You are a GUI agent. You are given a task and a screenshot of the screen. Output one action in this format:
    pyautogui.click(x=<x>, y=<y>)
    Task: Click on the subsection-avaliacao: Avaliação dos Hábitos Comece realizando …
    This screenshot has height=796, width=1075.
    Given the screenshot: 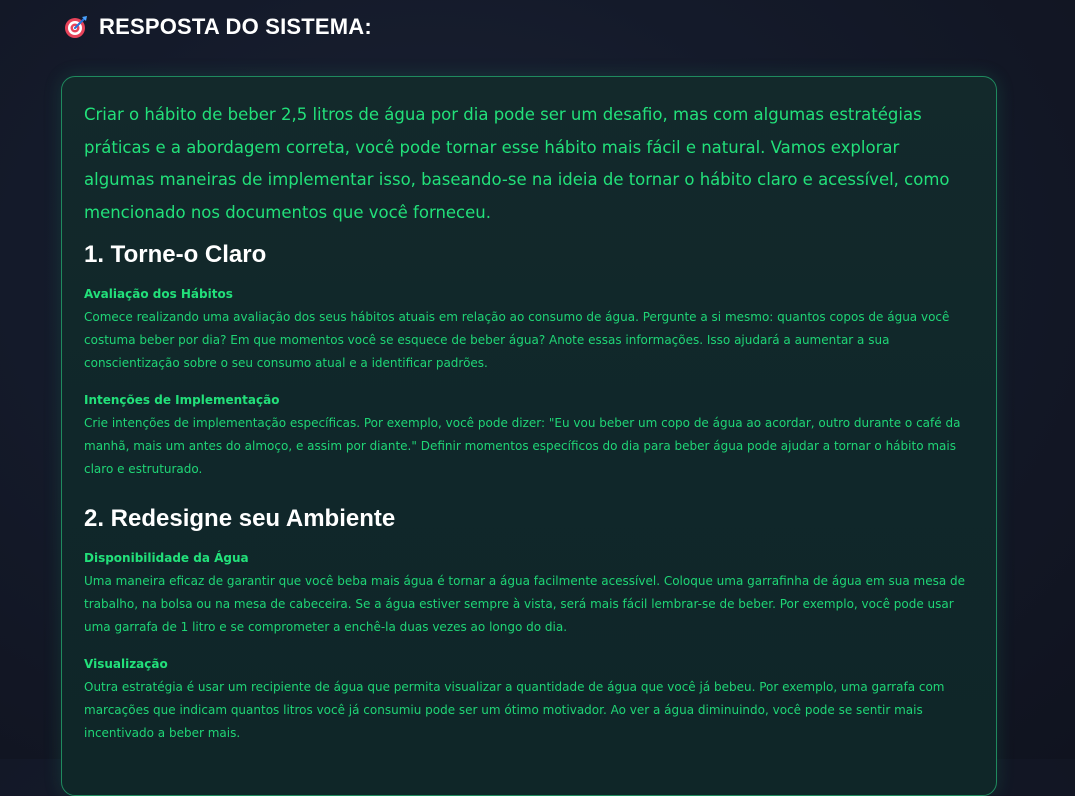 What is the action you would take?
    pyautogui.click(x=529, y=329)
    